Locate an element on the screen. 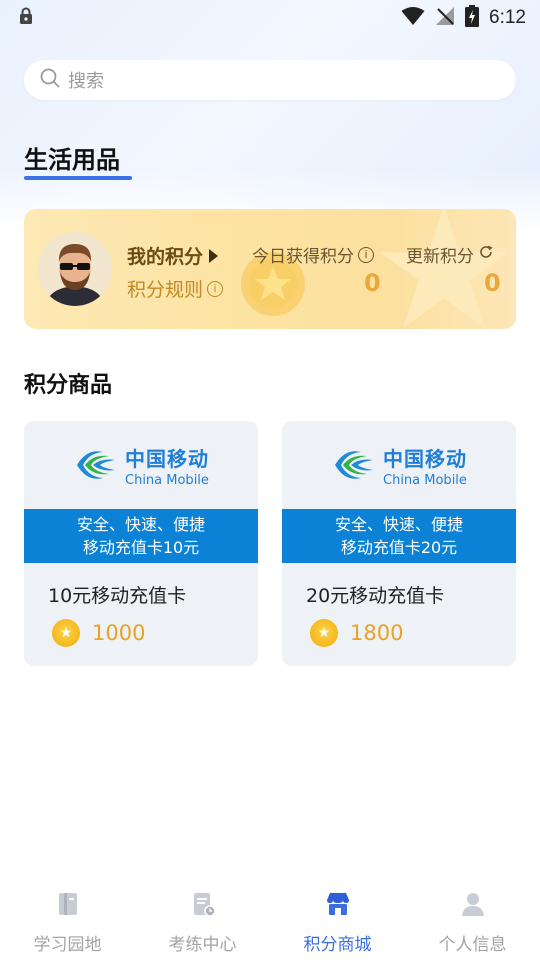 The height and width of the screenshot is (960, 540). no-signal-icon is located at coordinates (445, 18).